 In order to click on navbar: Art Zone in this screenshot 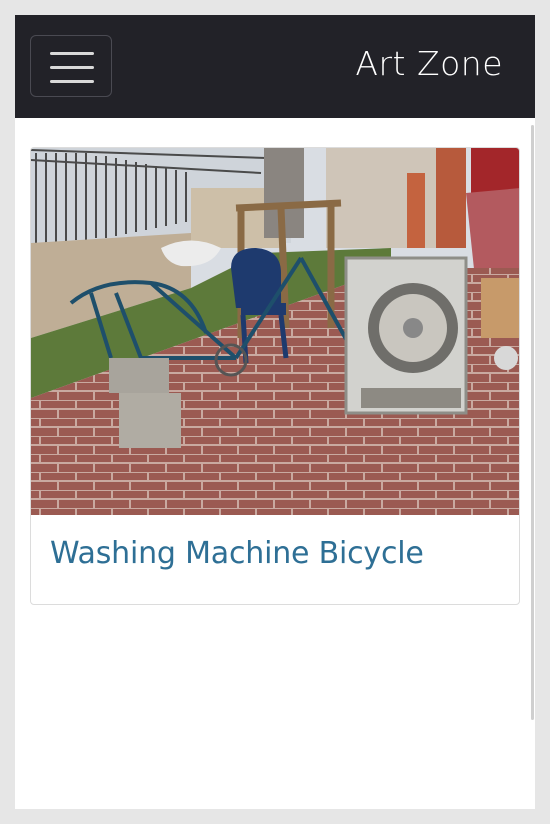, I will do `click(275, 66)`.